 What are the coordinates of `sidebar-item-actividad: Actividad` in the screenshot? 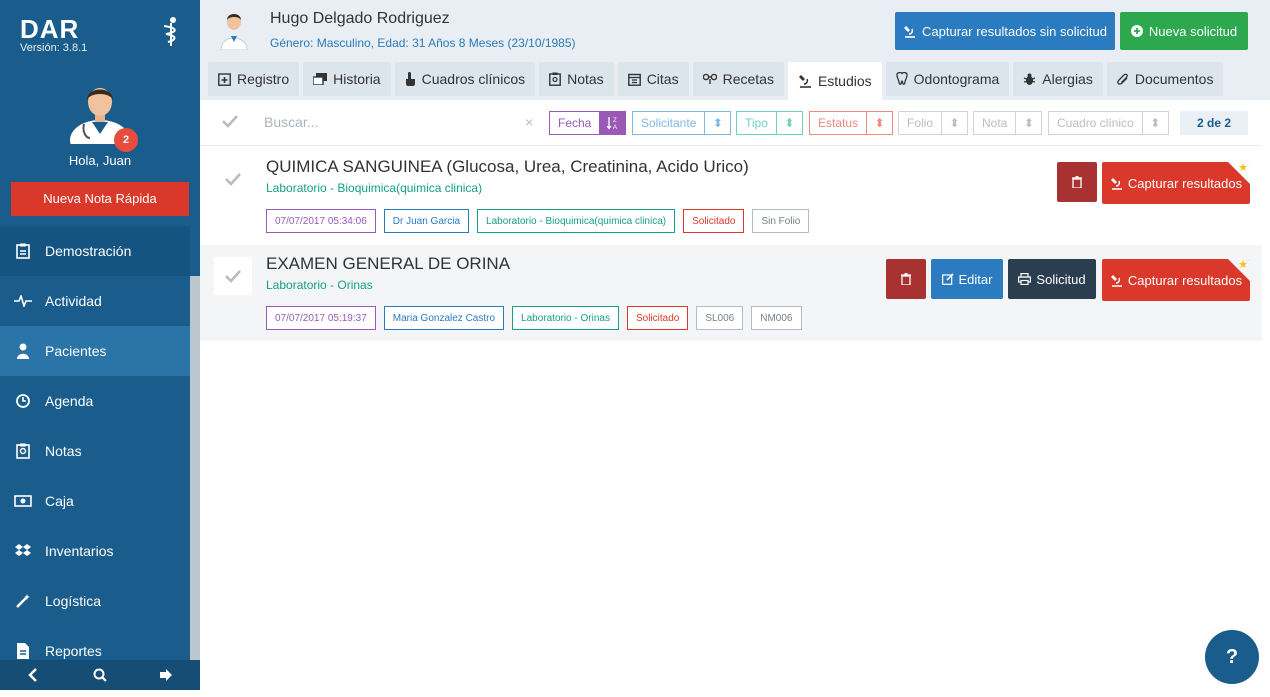 It's located at (95, 301).